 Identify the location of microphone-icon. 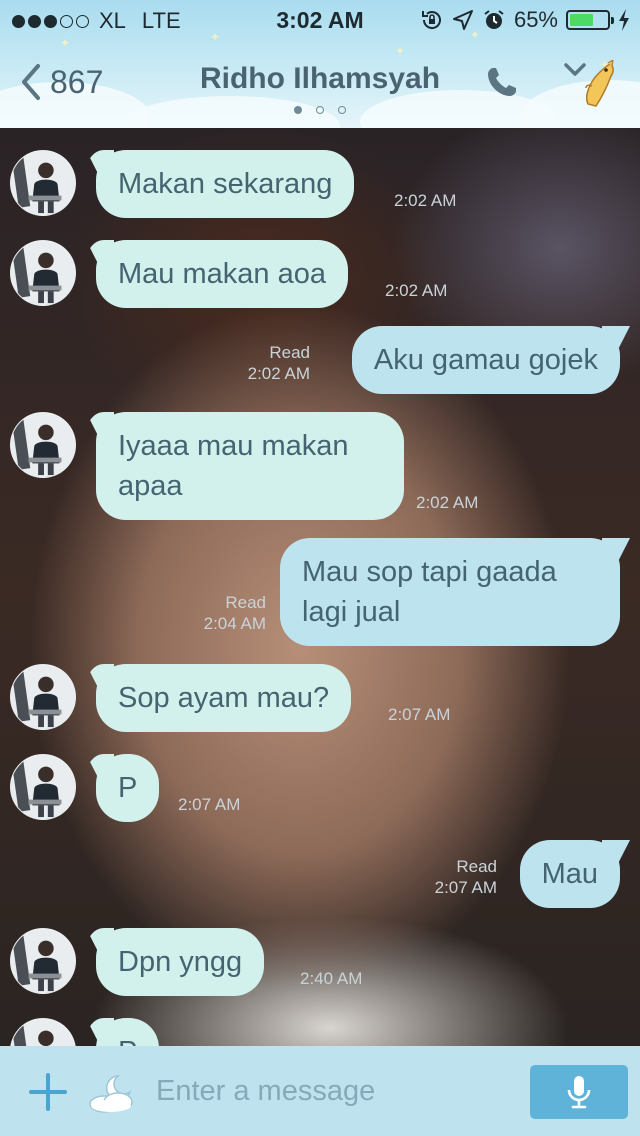
(579, 1092).